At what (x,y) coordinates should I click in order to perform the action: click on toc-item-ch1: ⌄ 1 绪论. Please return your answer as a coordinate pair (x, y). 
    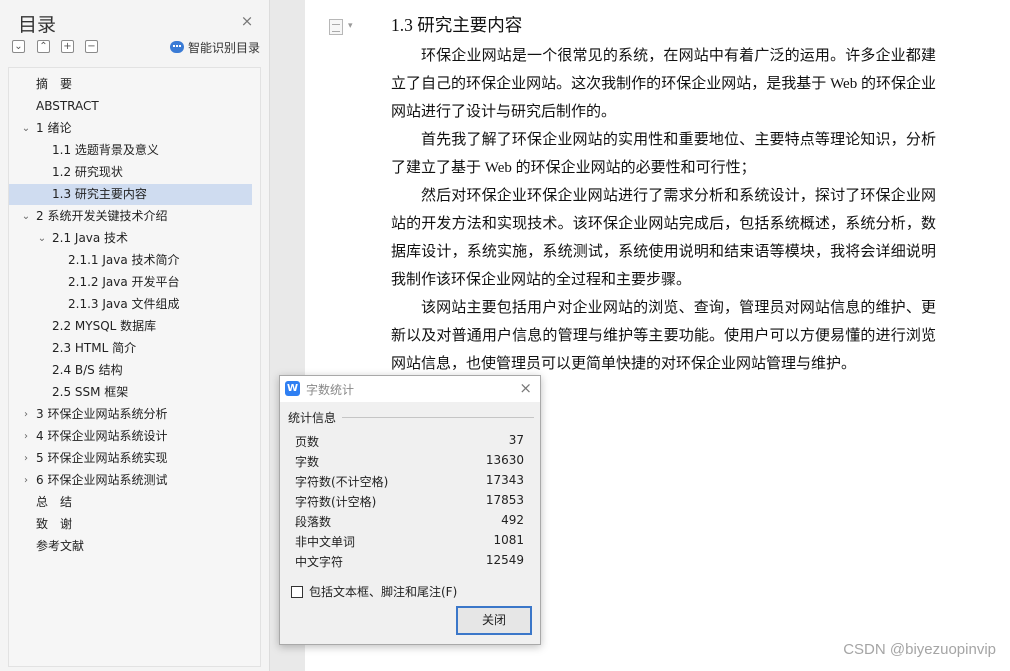
    Looking at the image, I should click on (130, 128).